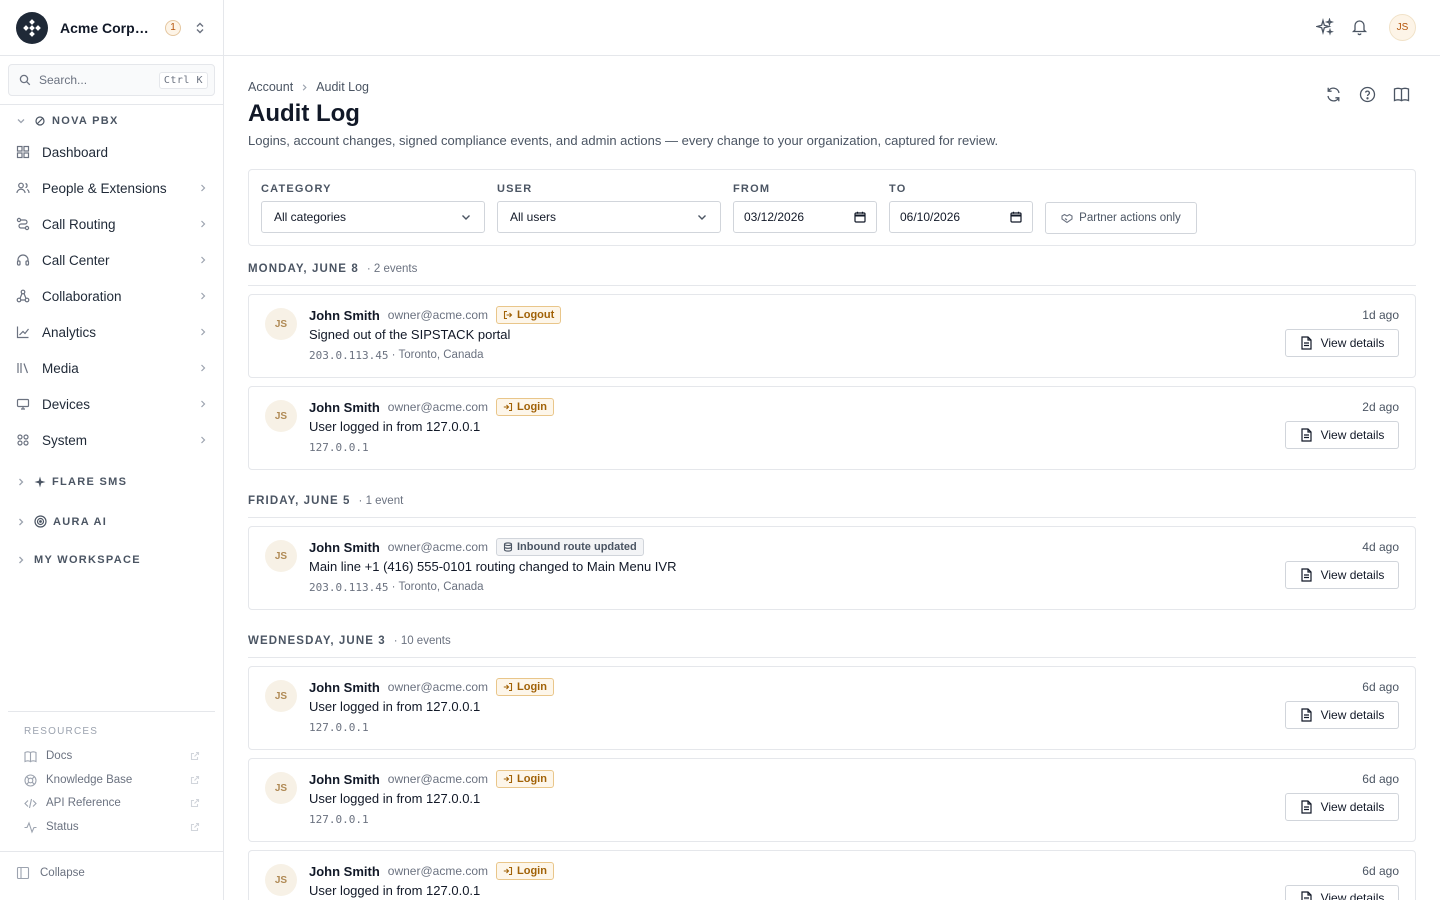 This screenshot has width=1440, height=900. What do you see at coordinates (1325, 27) in the screenshot?
I see `sparkles-icon` at bounding box center [1325, 27].